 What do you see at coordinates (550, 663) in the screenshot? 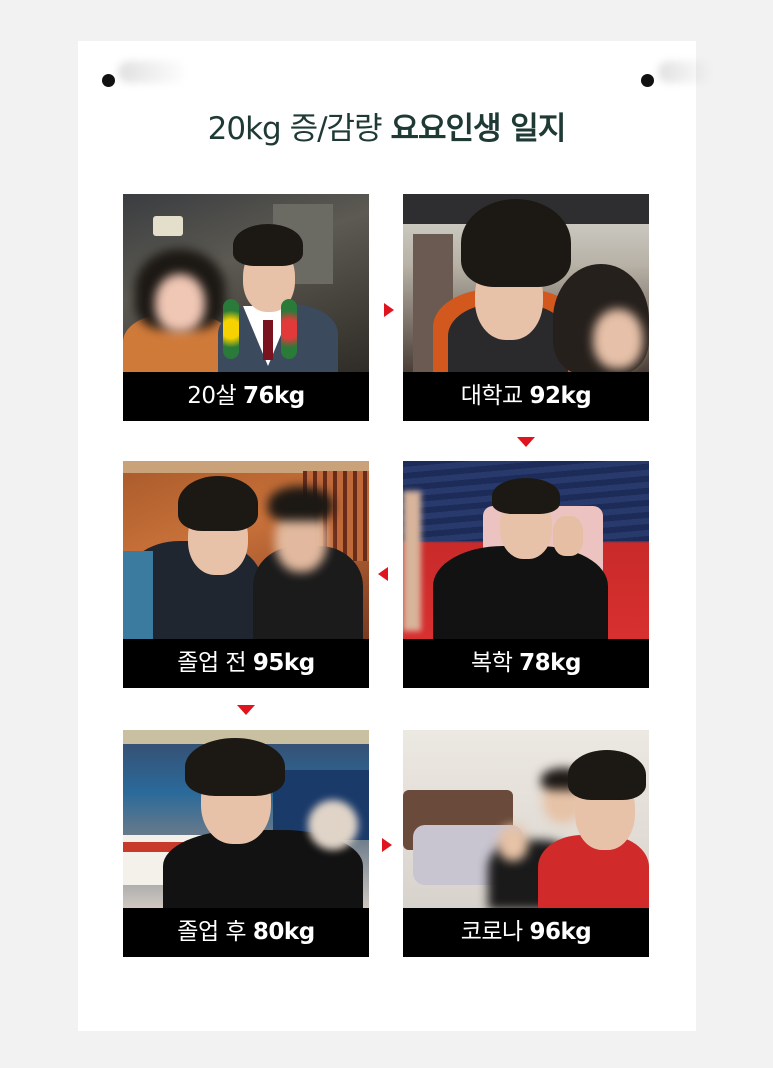
I see `tile-weight: 78kg` at bounding box center [550, 663].